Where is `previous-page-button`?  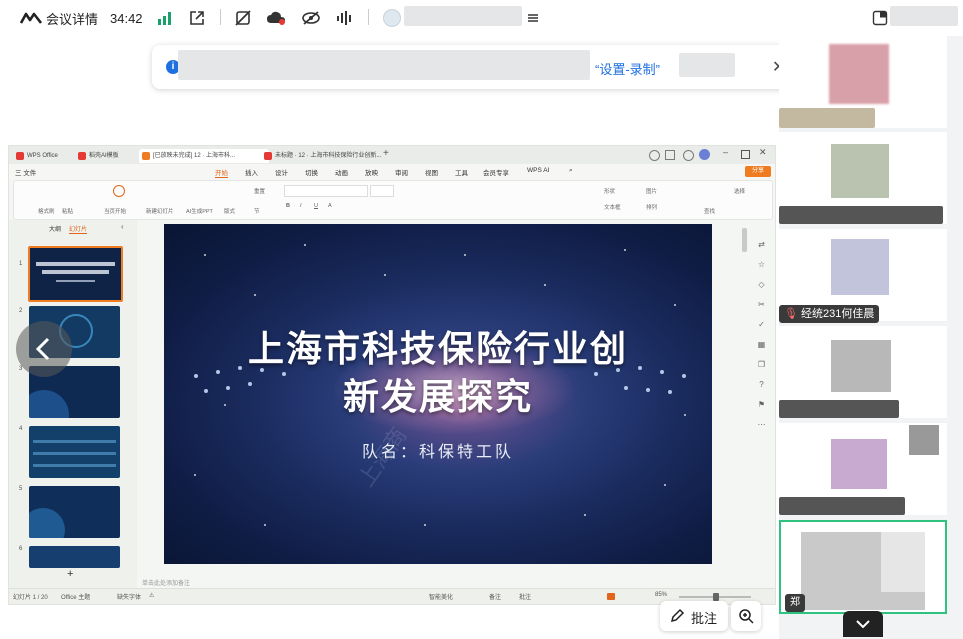 previous-page-button is located at coordinates (44, 349).